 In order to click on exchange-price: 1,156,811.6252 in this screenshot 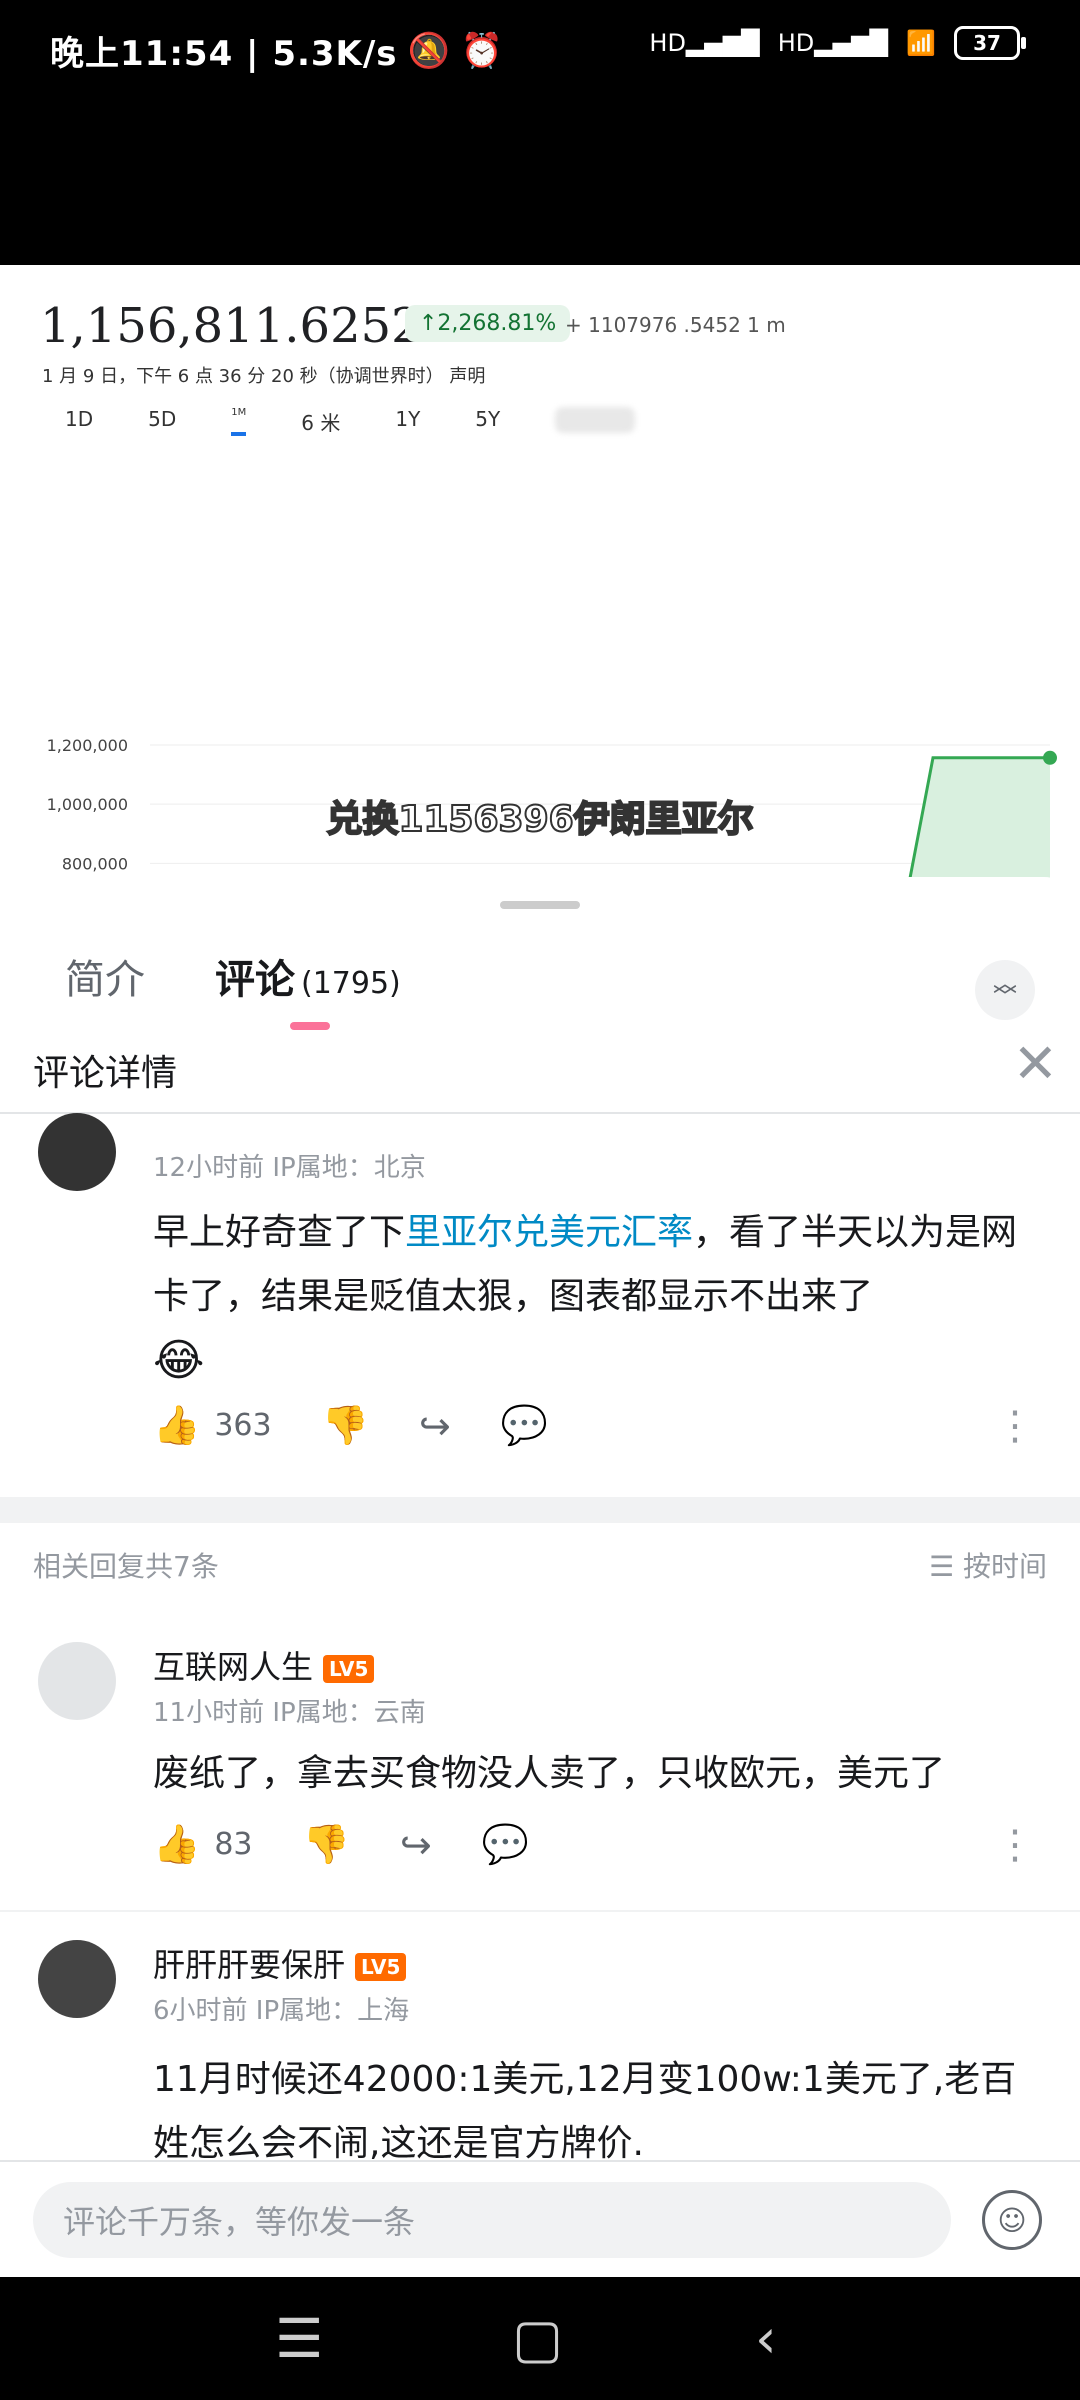, I will do `click(231, 326)`.